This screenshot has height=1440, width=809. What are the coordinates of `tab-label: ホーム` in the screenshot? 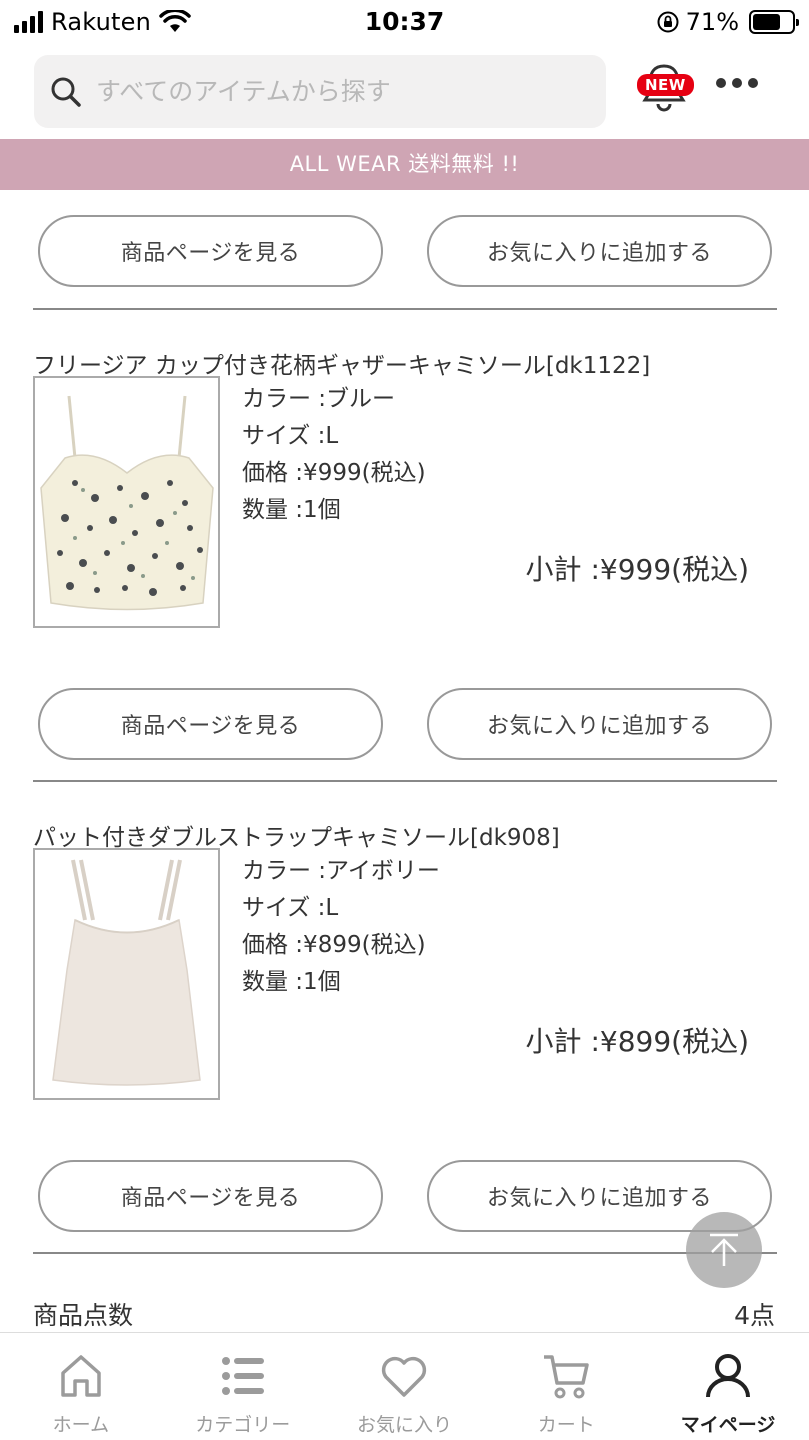 It's located at (81, 1425).